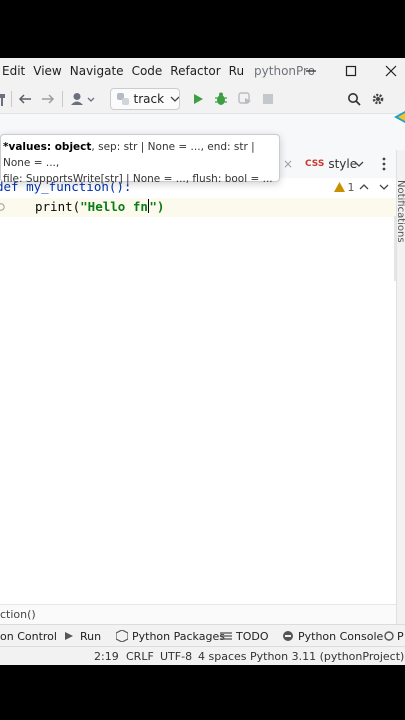 Image resolution: width=405 pixels, height=720 pixels. I want to click on notifications-tab: Notifications, so click(400, 211).